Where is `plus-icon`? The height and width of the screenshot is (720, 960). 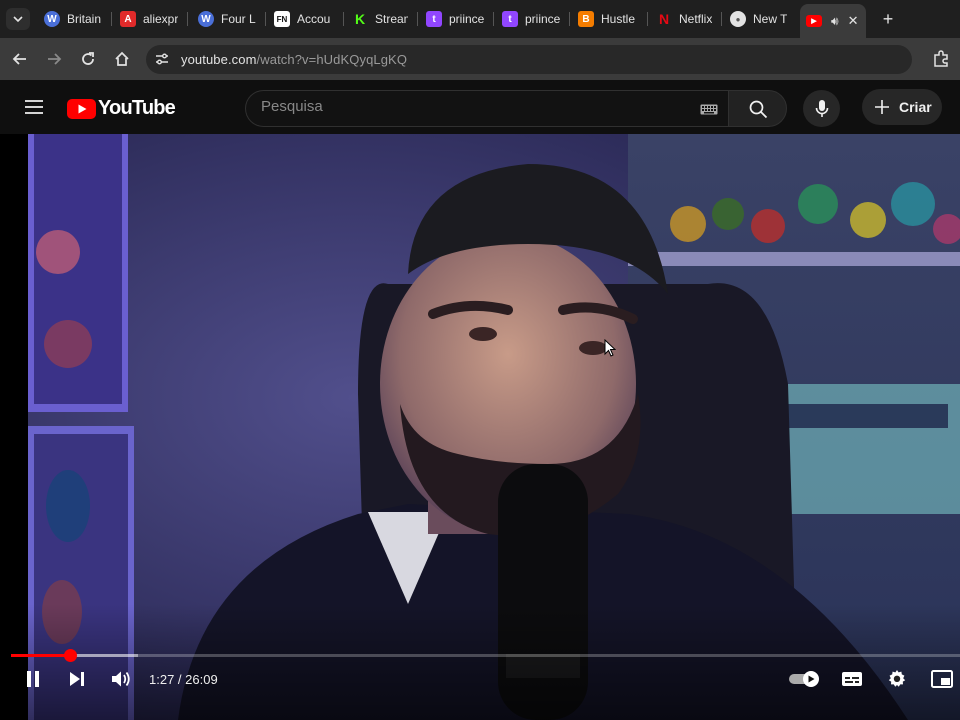
plus-icon is located at coordinates (882, 107).